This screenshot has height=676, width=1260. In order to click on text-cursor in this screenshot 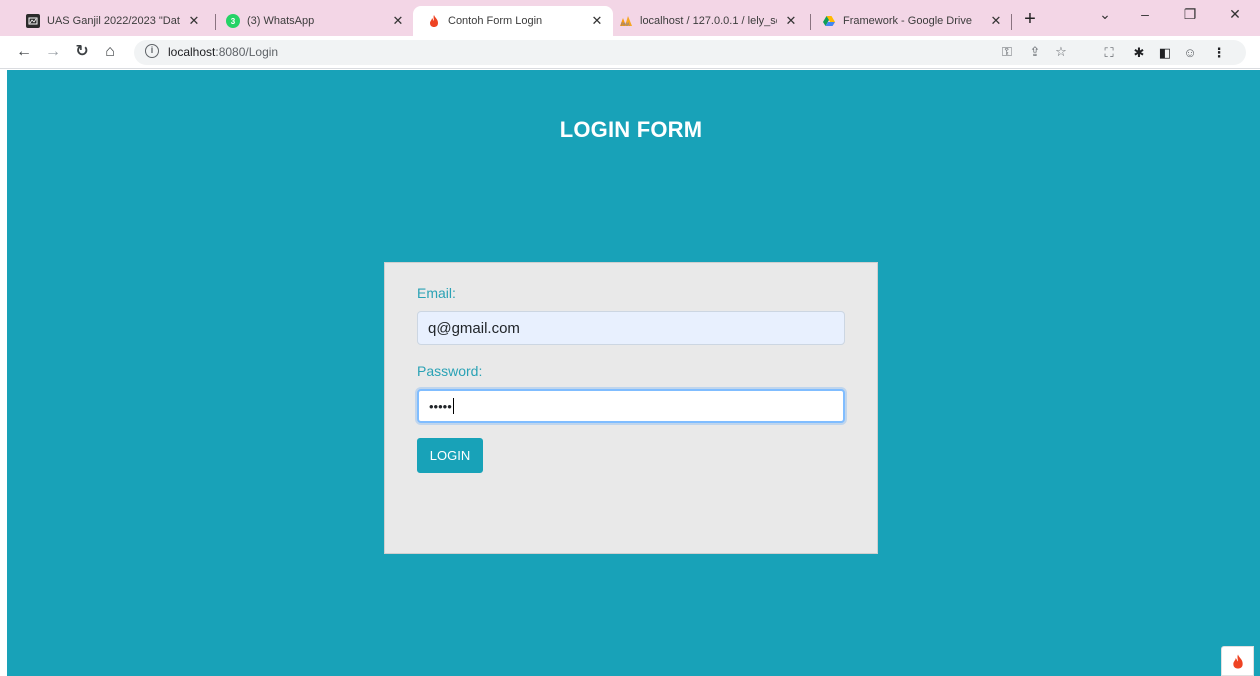, I will do `click(453, 406)`.